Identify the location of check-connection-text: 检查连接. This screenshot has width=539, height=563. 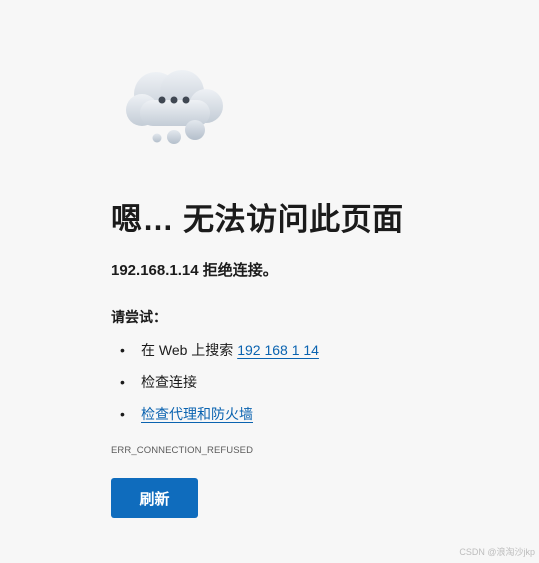
(169, 382).